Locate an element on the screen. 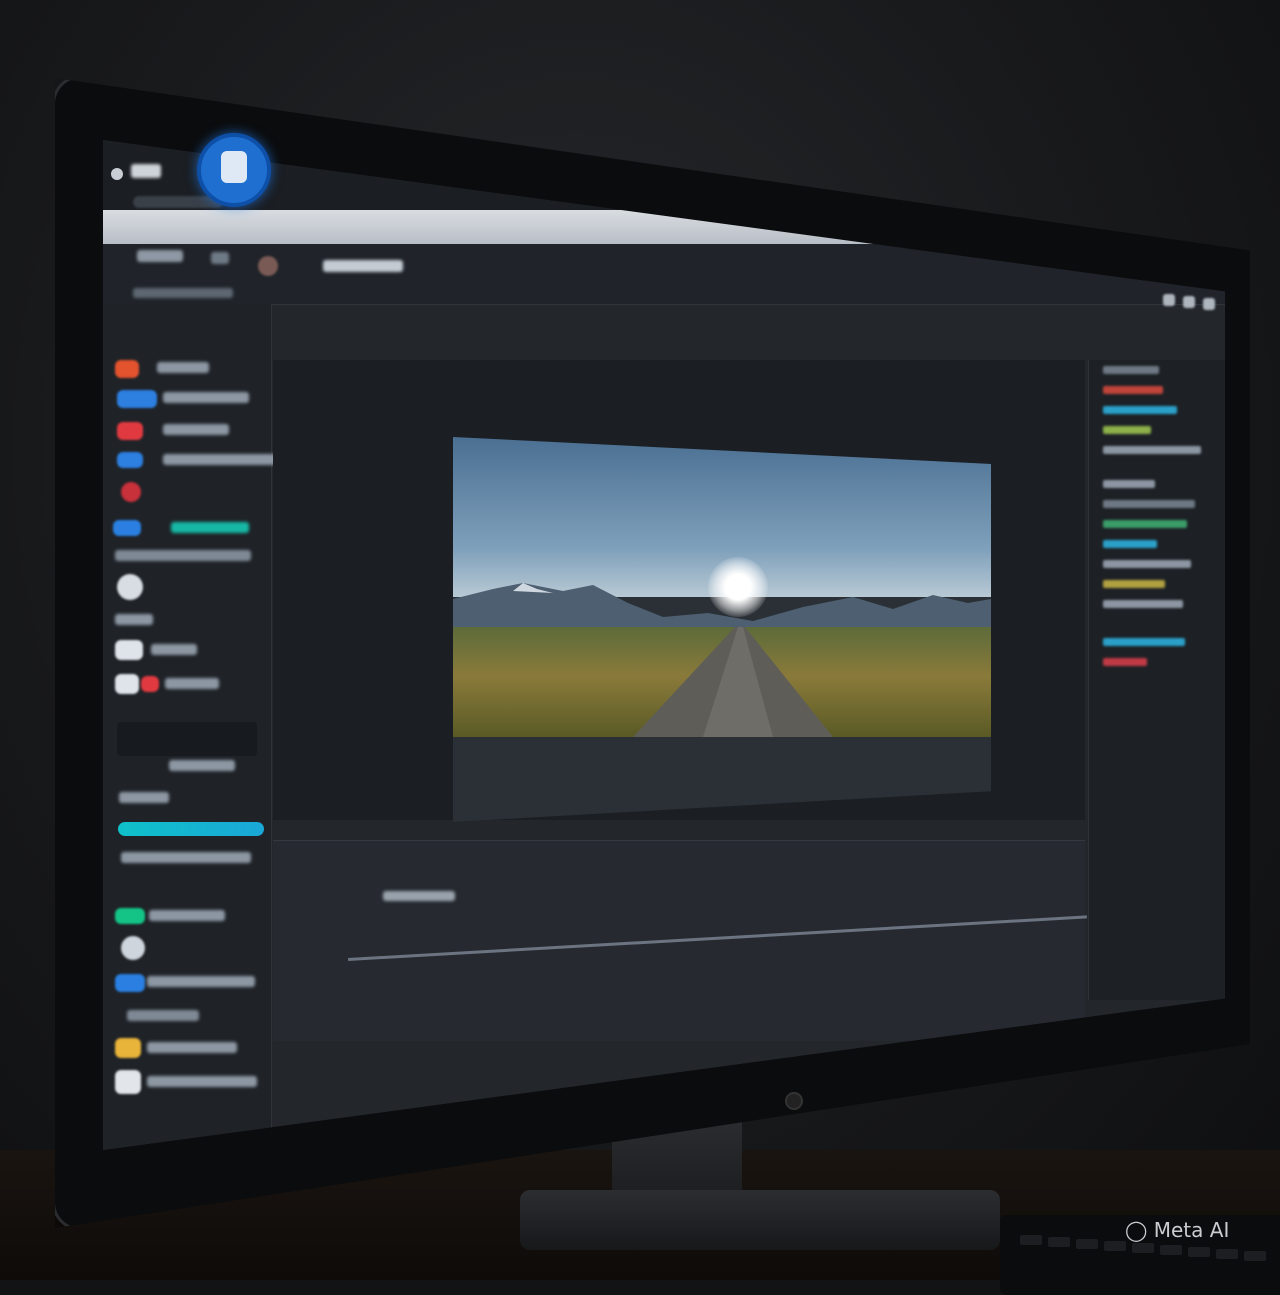  profile-avatar-icon is located at coordinates (268, 266).